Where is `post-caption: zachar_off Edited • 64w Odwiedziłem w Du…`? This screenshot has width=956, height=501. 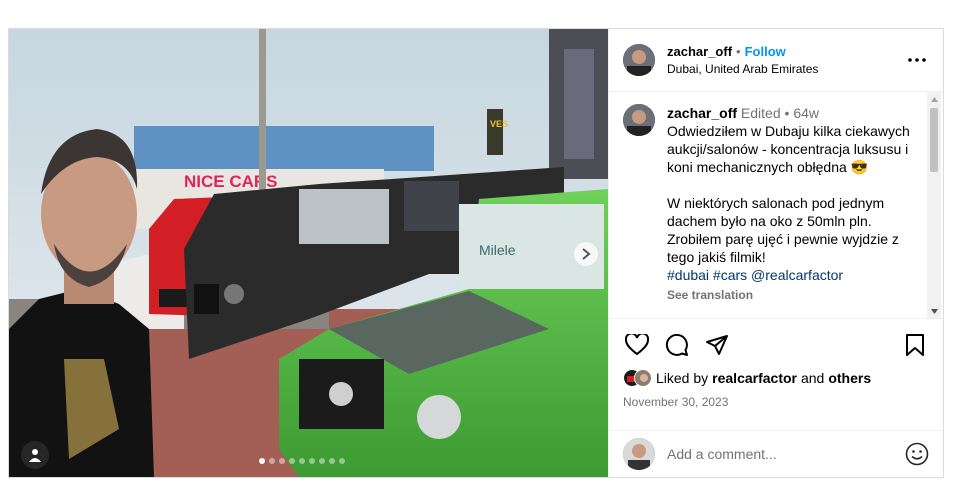 post-caption: zachar_off Edited • 64w Odwiedziłem w Du… is located at coordinates (789, 211).